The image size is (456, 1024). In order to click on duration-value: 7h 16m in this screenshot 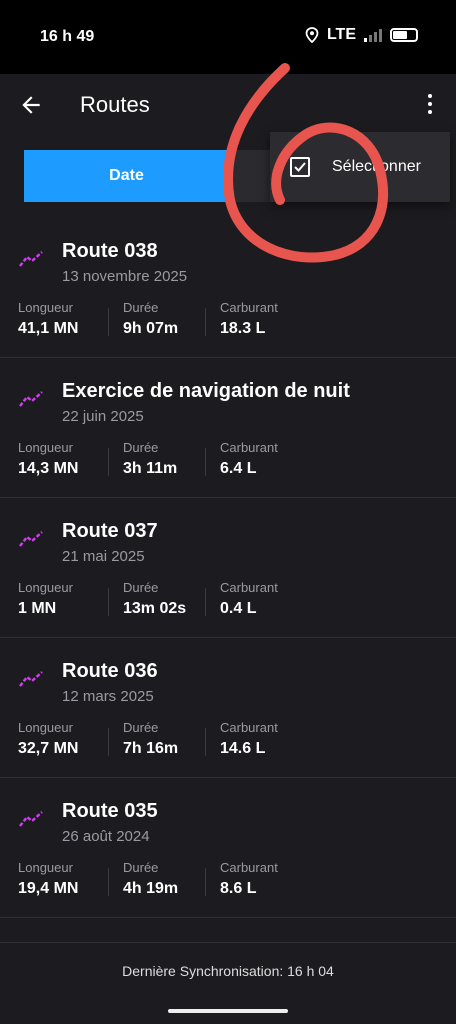, I will do `click(151, 748)`.